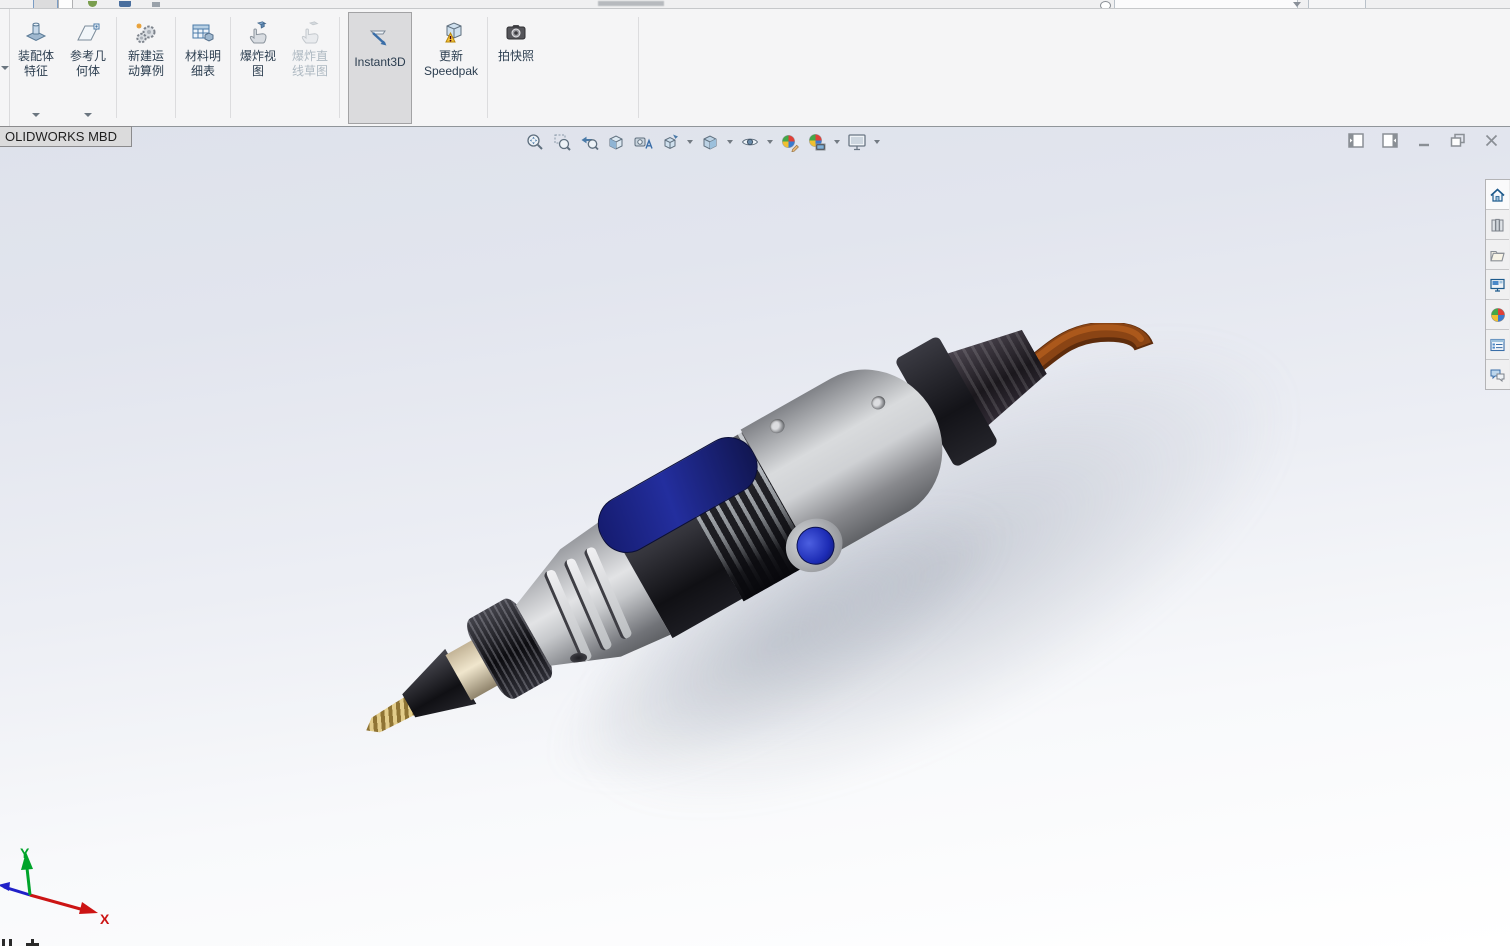 This screenshot has height=946, width=1510. Describe the element at coordinates (755, 4) in the screenshot. I see `menu-bar-clipped` at that location.